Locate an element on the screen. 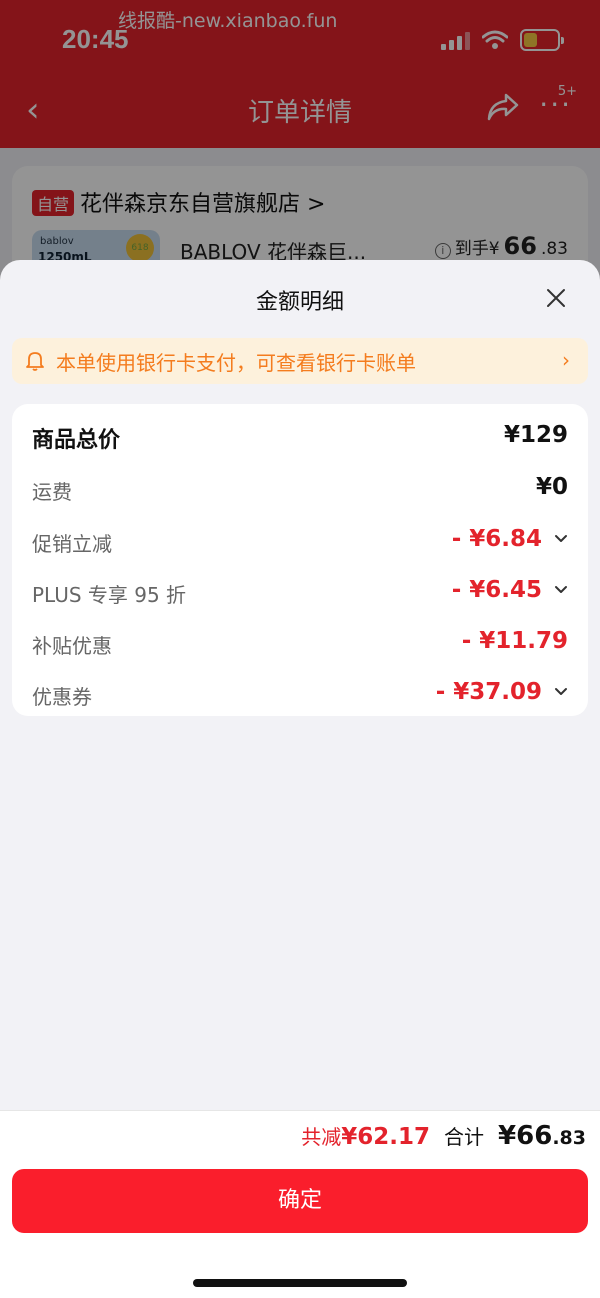 The image size is (600, 1298). notice-text: 本单使用银行卡支付，可查看银行卡账单 is located at coordinates (236, 362).